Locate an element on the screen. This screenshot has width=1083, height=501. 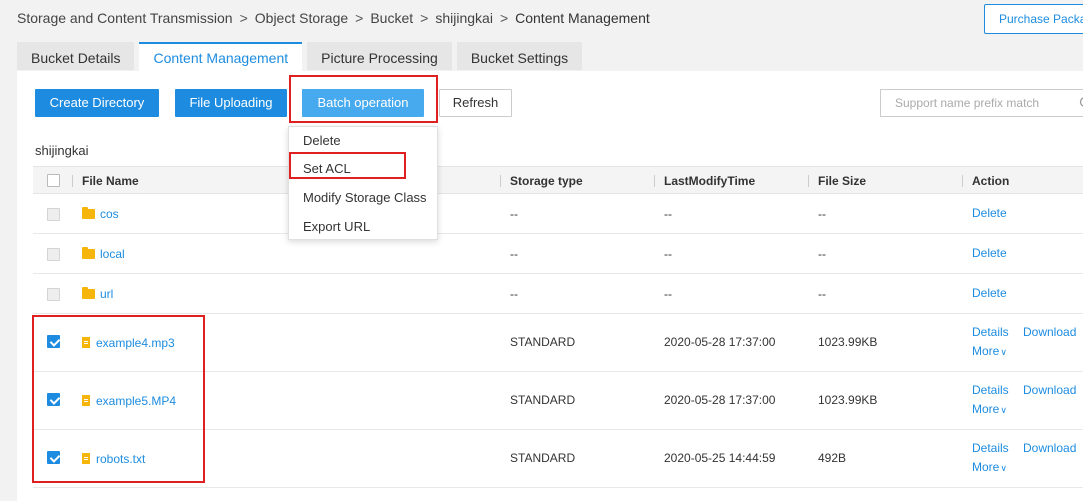
select-all-checkbox is located at coordinates (53, 180).